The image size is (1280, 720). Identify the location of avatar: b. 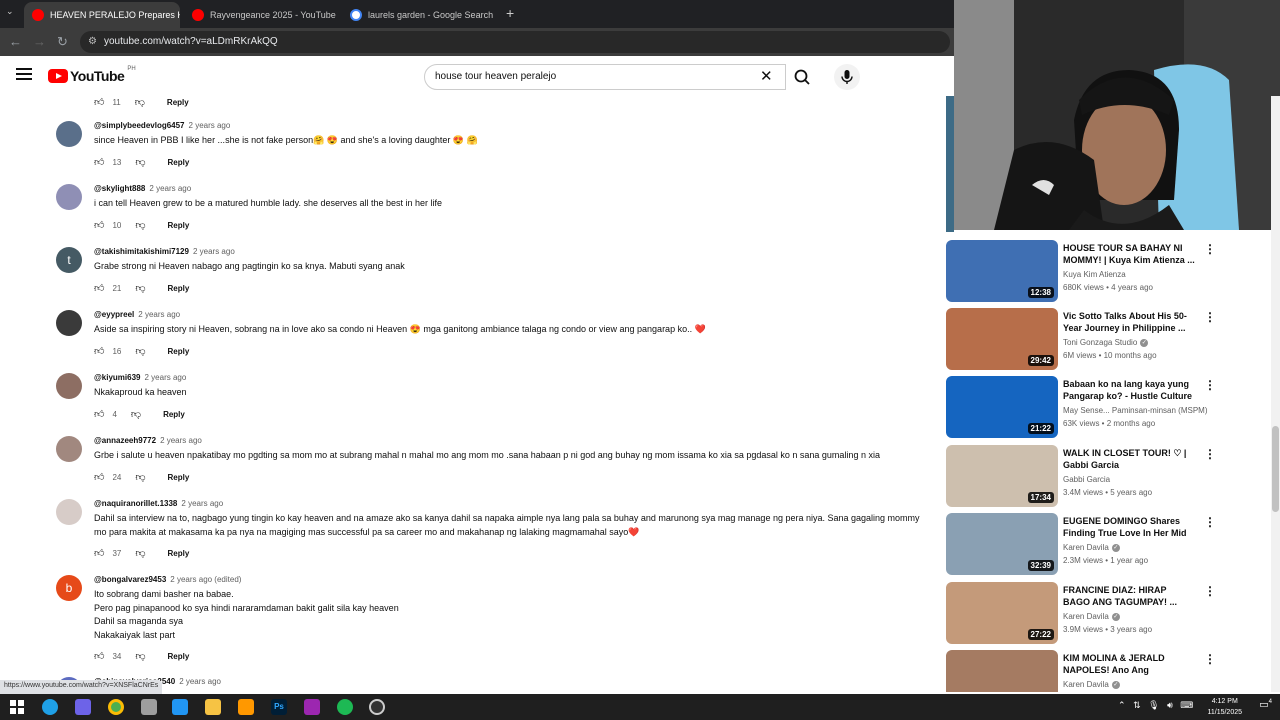
(69, 588).